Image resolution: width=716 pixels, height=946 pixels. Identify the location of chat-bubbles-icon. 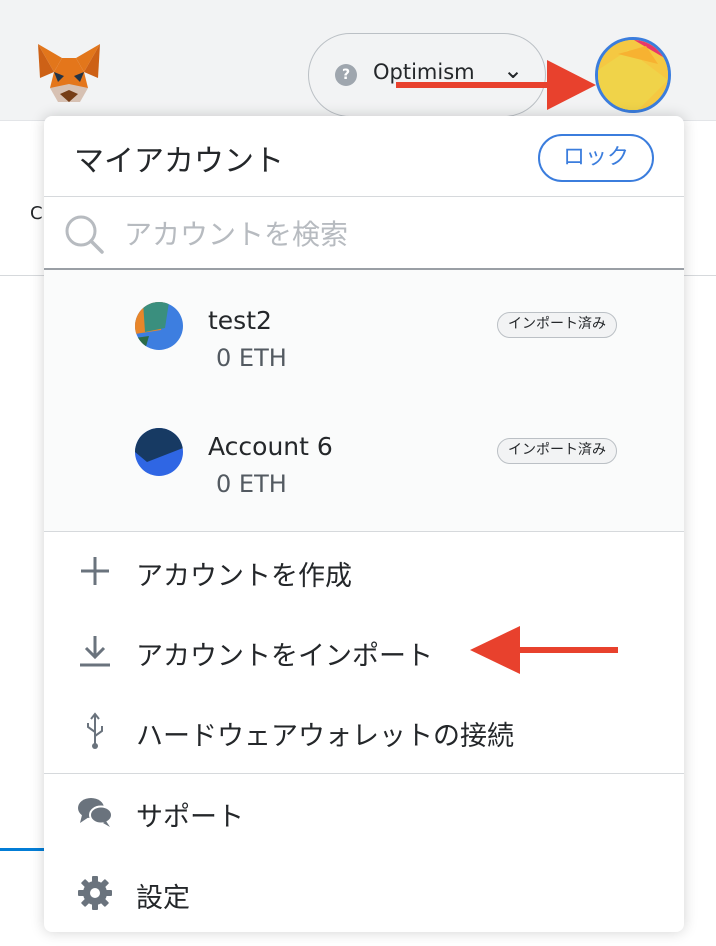
(95, 812).